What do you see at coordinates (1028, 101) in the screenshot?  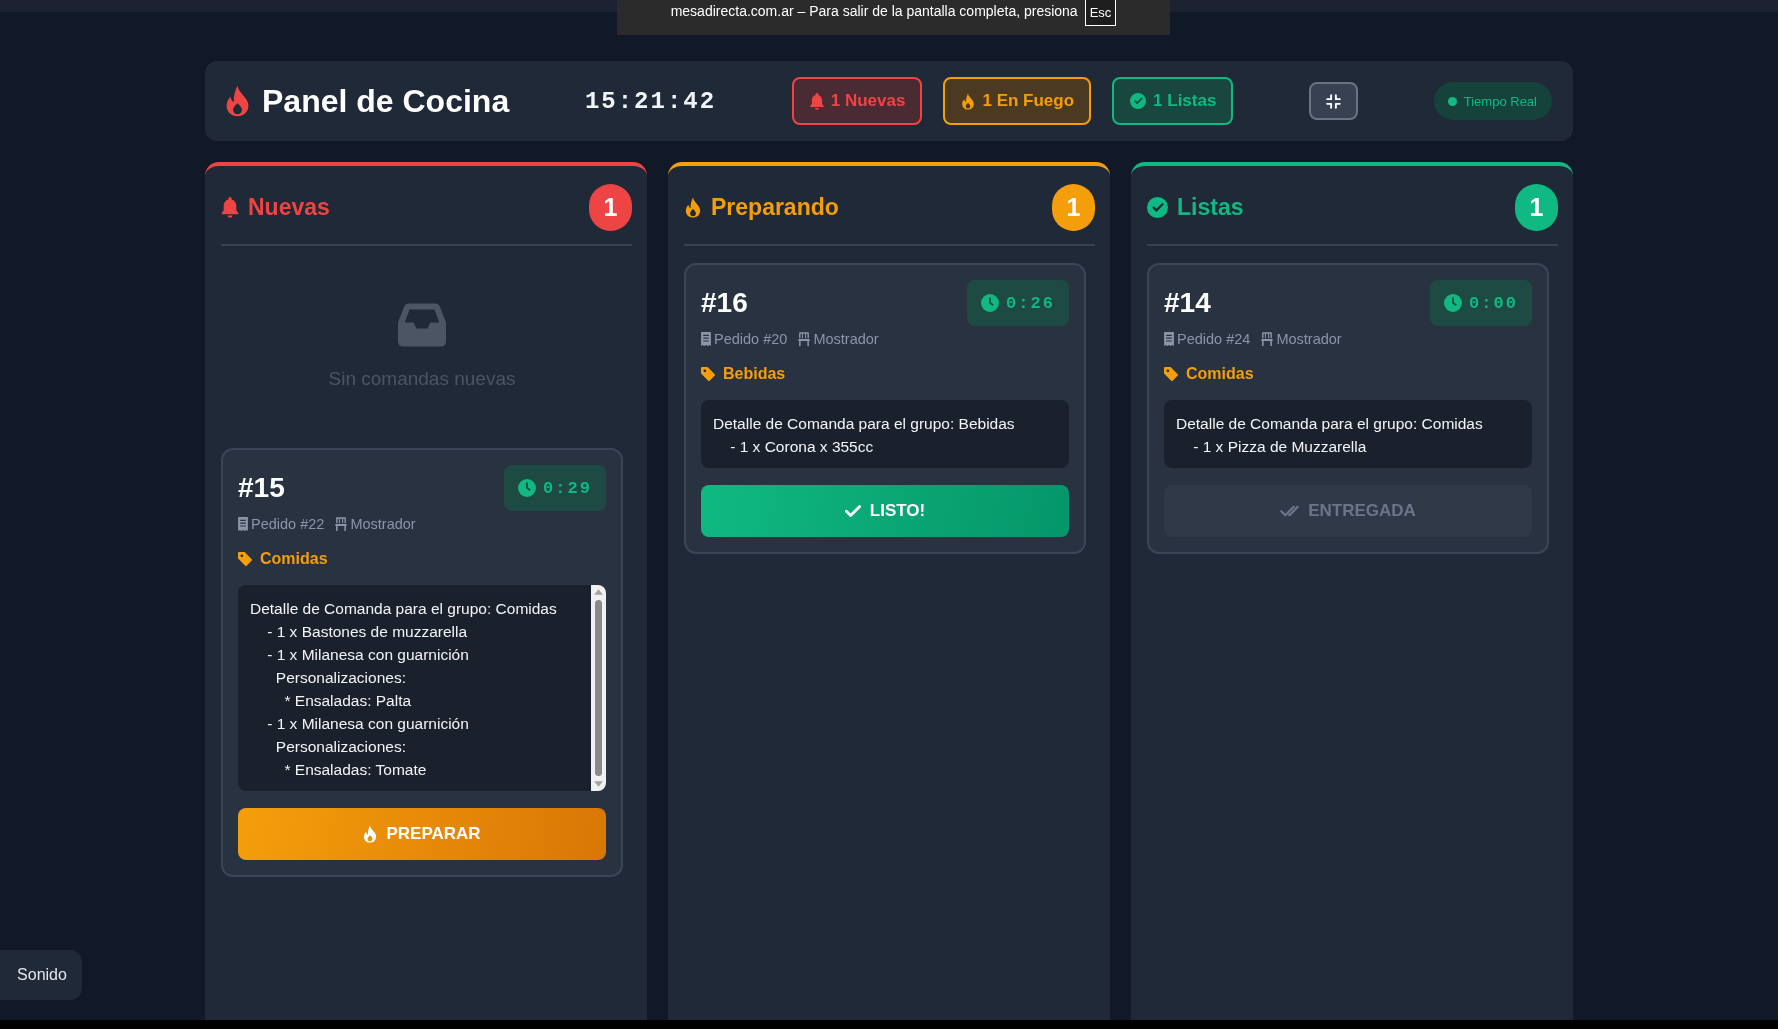 I see `count-chip-label: 1 En Fuego` at bounding box center [1028, 101].